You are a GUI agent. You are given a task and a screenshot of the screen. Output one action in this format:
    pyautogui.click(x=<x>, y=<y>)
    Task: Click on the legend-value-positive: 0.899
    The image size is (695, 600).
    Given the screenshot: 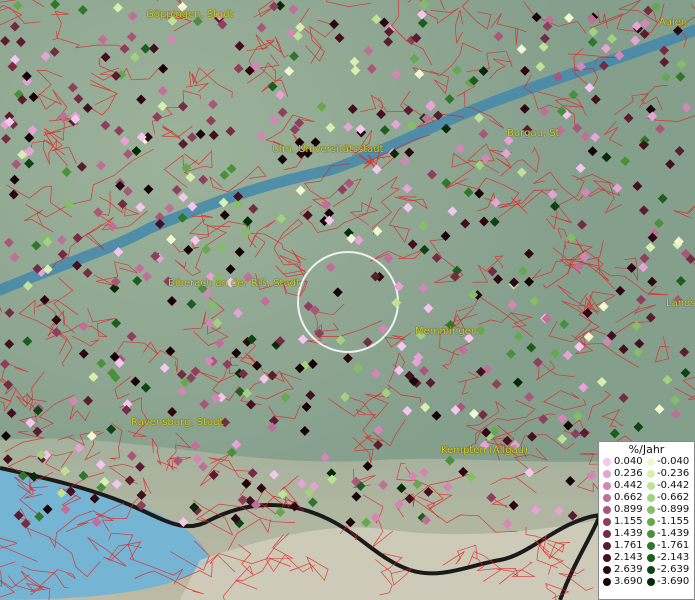 What is the action you would take?
    pyautogui.click(x=628, y=509)
    